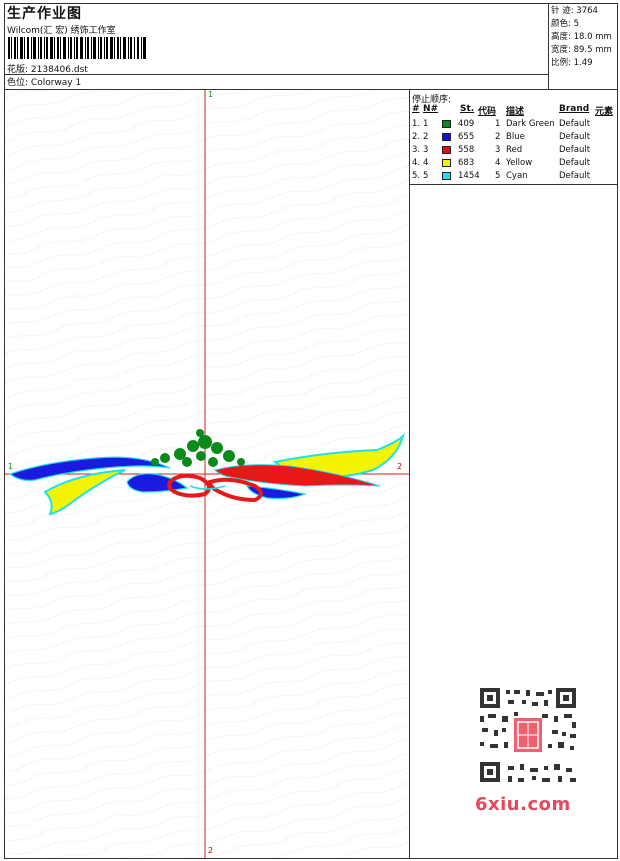 This screenshot has width=620, height=861. I want to click on colorway-line: 色位: Colorway 1, so click(44, 81).